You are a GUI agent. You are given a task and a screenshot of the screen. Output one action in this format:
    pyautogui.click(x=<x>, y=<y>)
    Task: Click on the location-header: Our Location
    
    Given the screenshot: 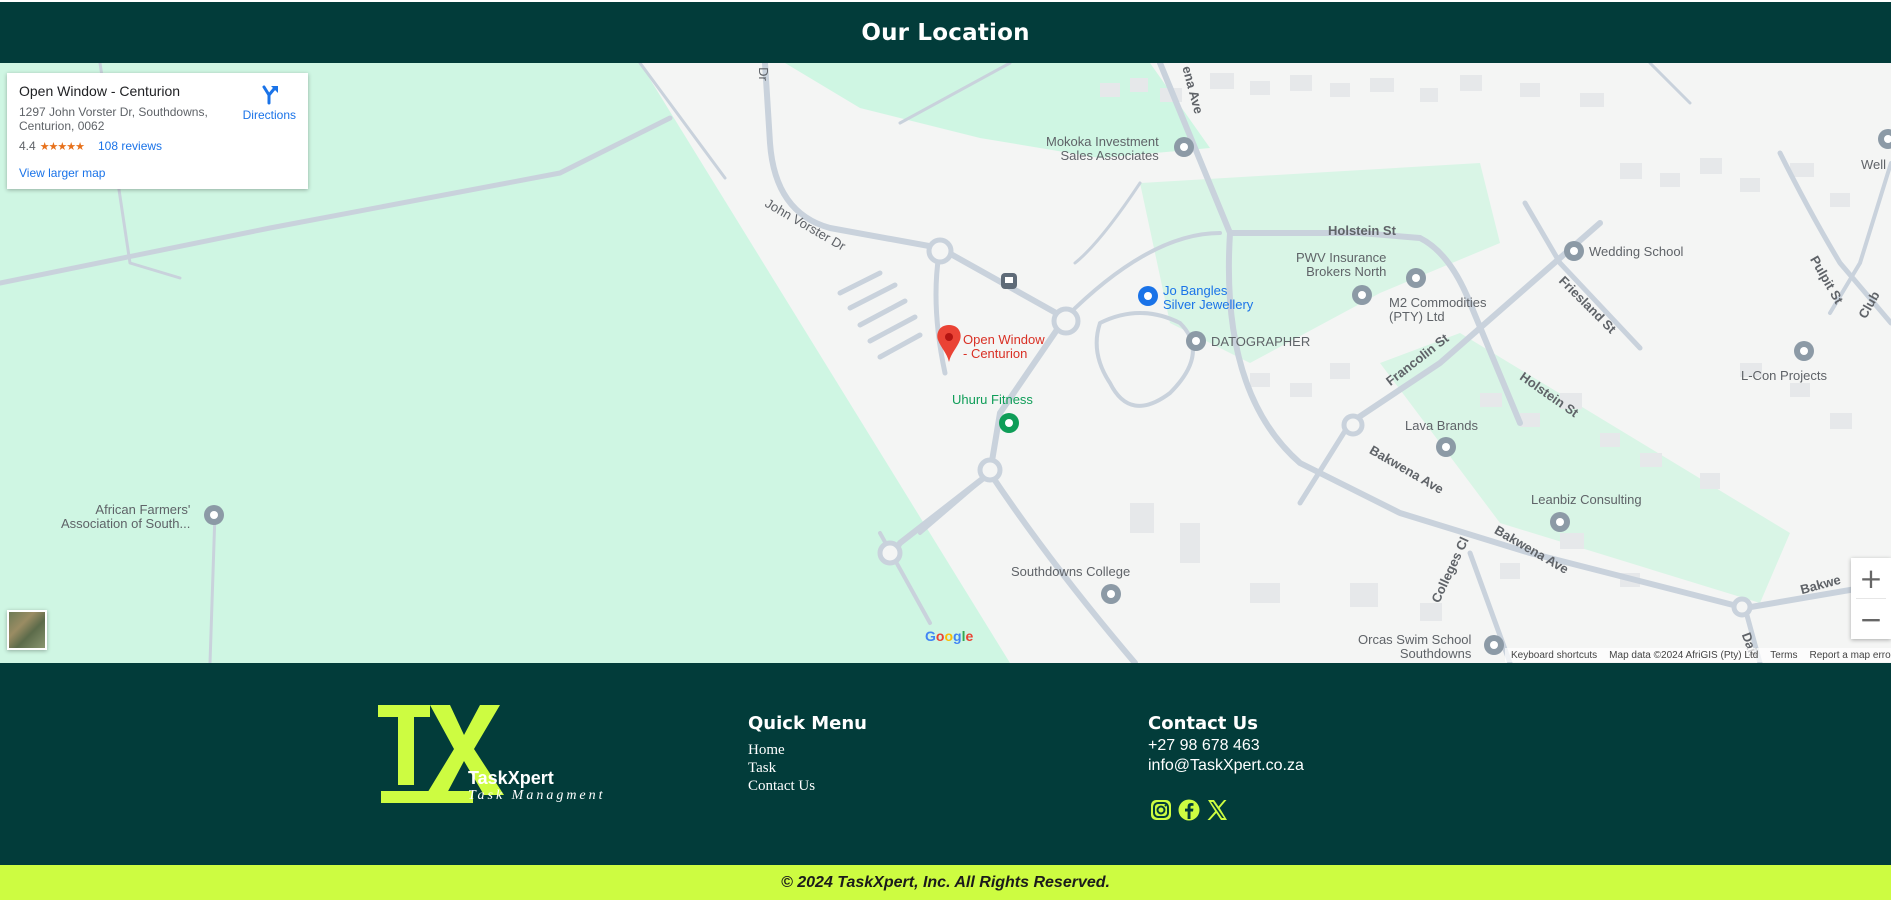 What is the action you would take?
    pyautogui.click(x=945, y=32)
    